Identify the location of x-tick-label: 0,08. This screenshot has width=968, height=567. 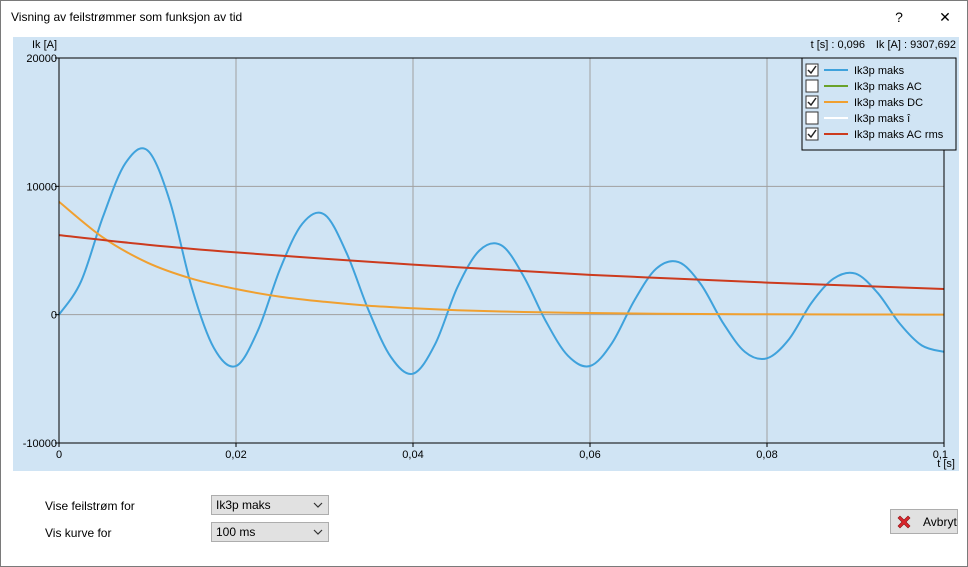
(766, 455).